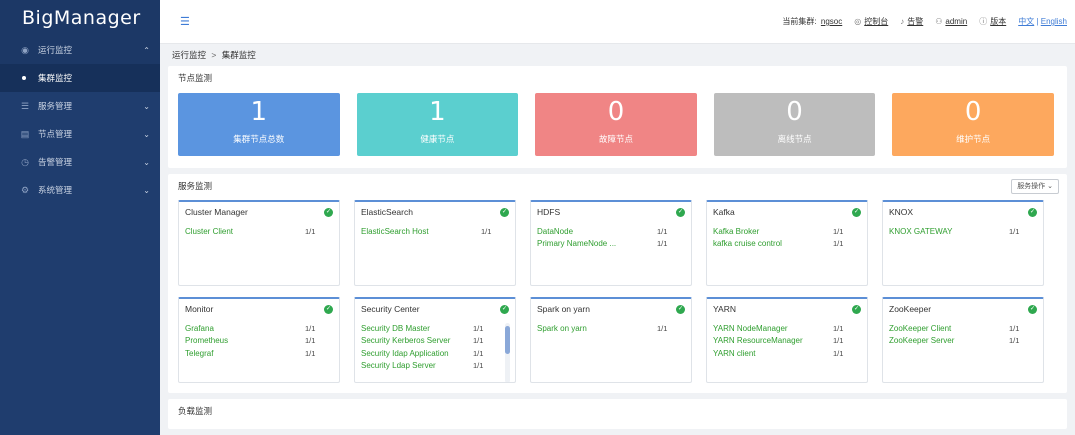 This screenshot has height=435, width=1075. Describe the element at coordinates (876, 21) in the screenshot. I see `console-label: 控制台` at that location.